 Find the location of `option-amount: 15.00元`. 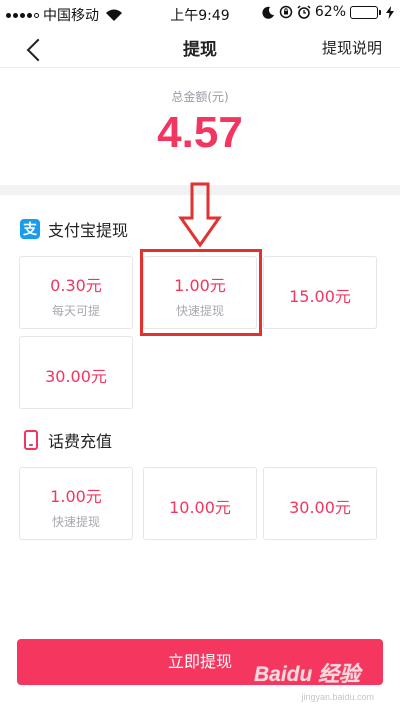

option-amount: 15.00元 is located at coordinates (320, 296).